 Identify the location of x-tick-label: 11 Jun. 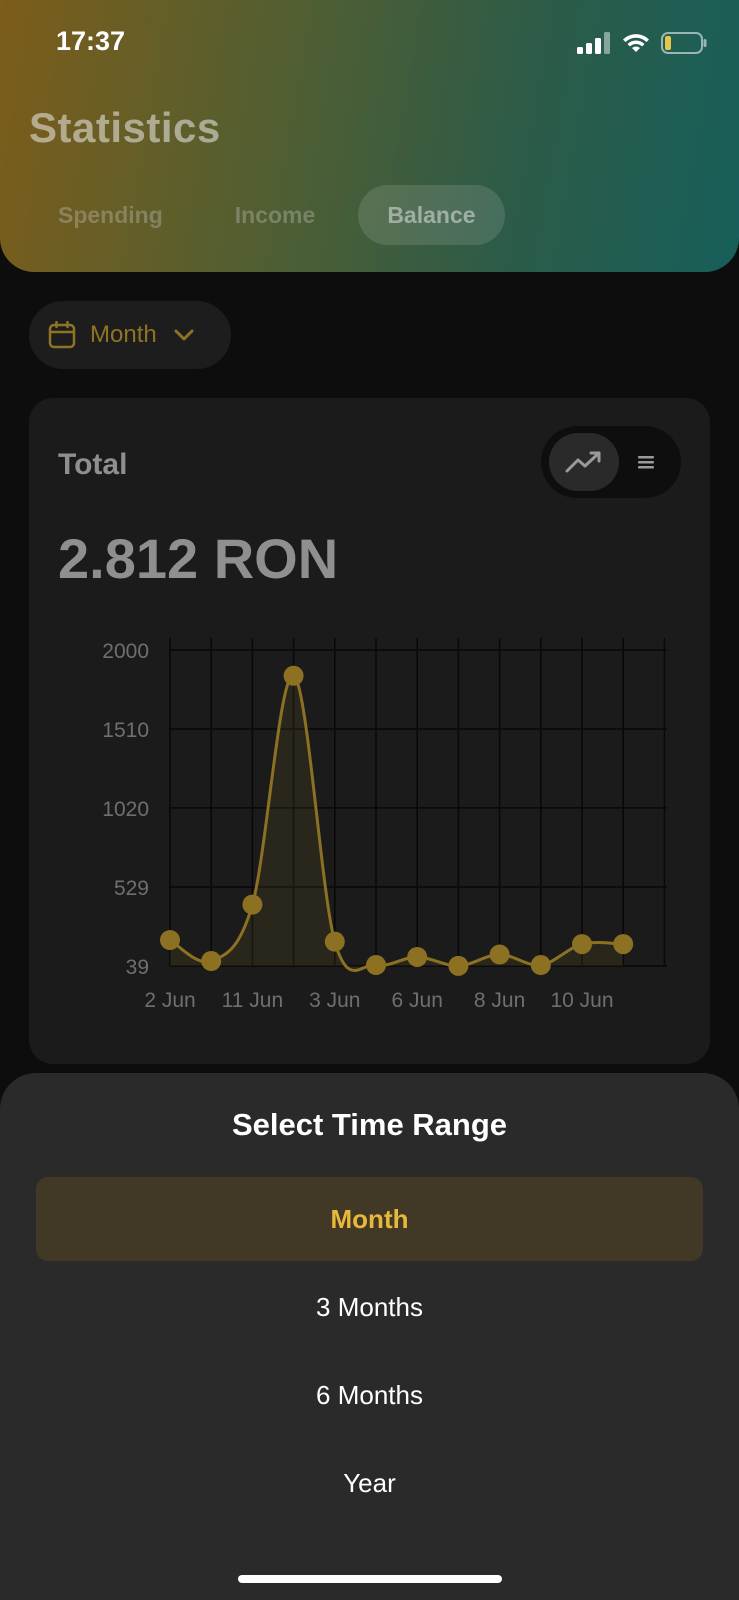
(253, 1000).